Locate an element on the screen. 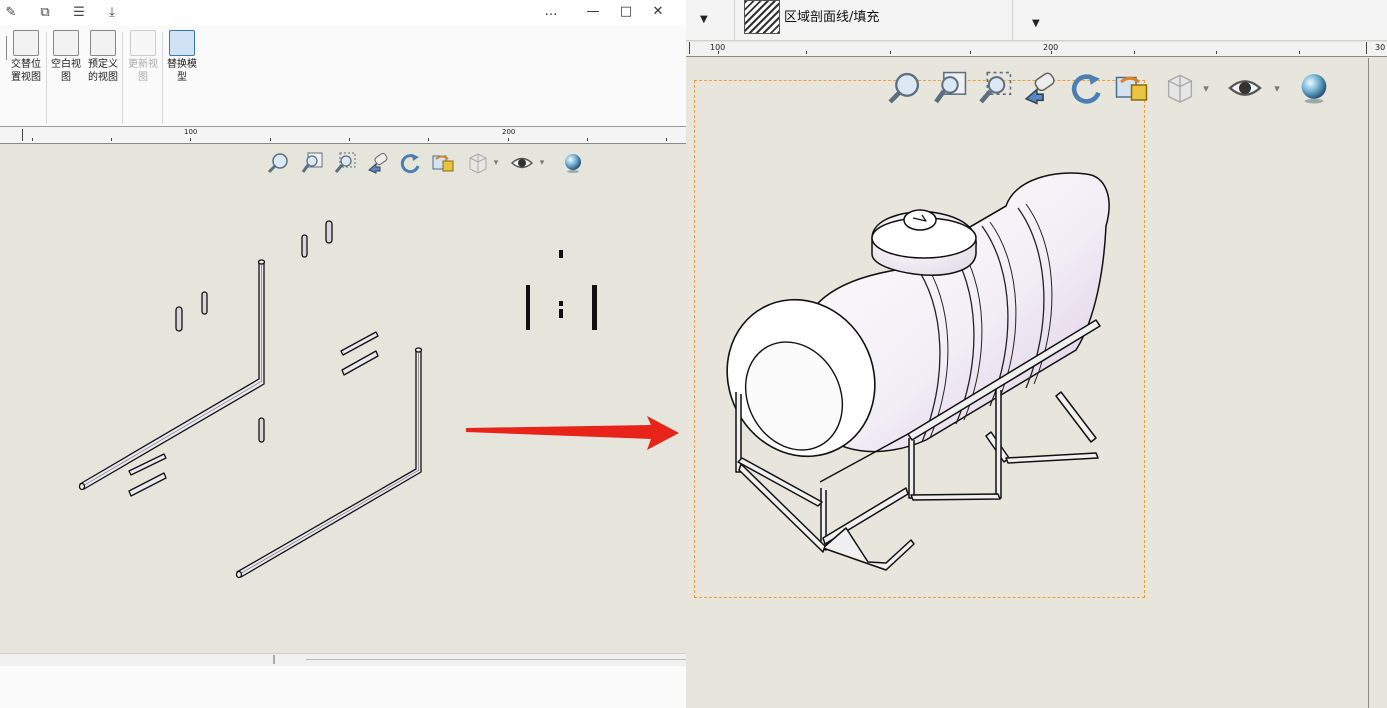 The image size is (1387, 708). title-bar: ✎ ⧉ ☰ ⤓ … — □ ✕ is located at coordinates (343, 12).